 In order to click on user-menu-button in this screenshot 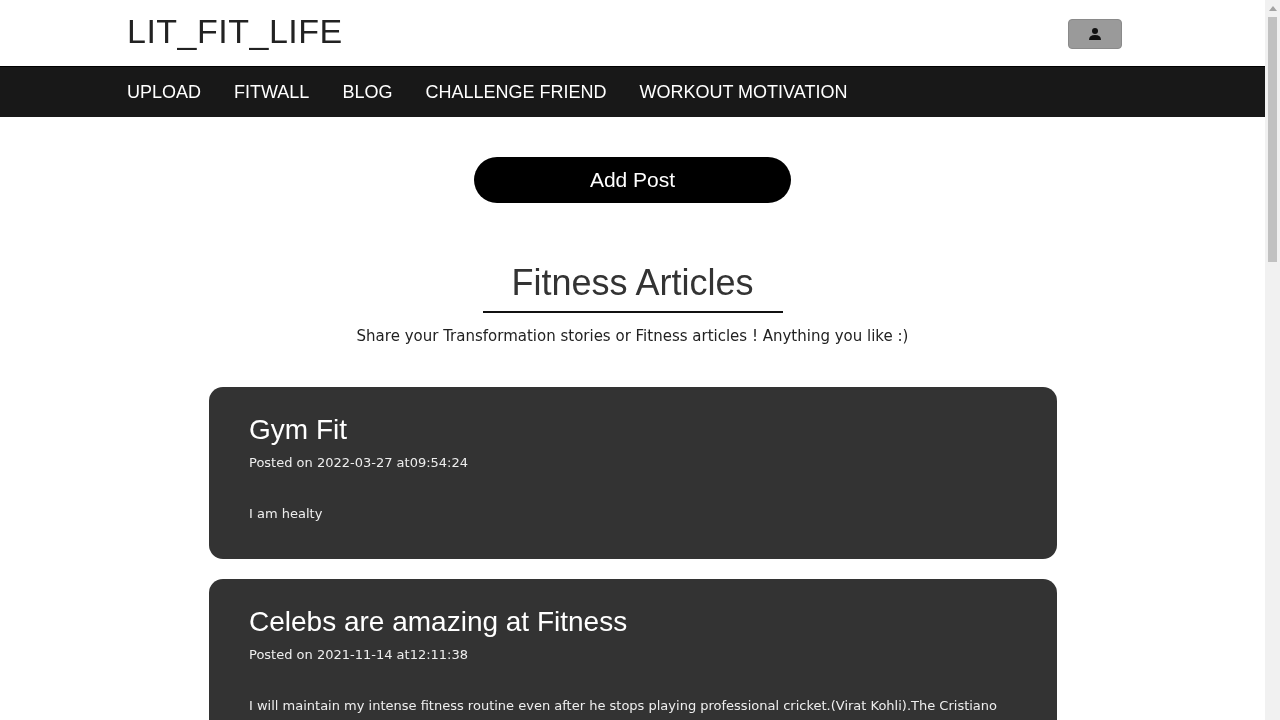, I will do `click(1095, 34)`.